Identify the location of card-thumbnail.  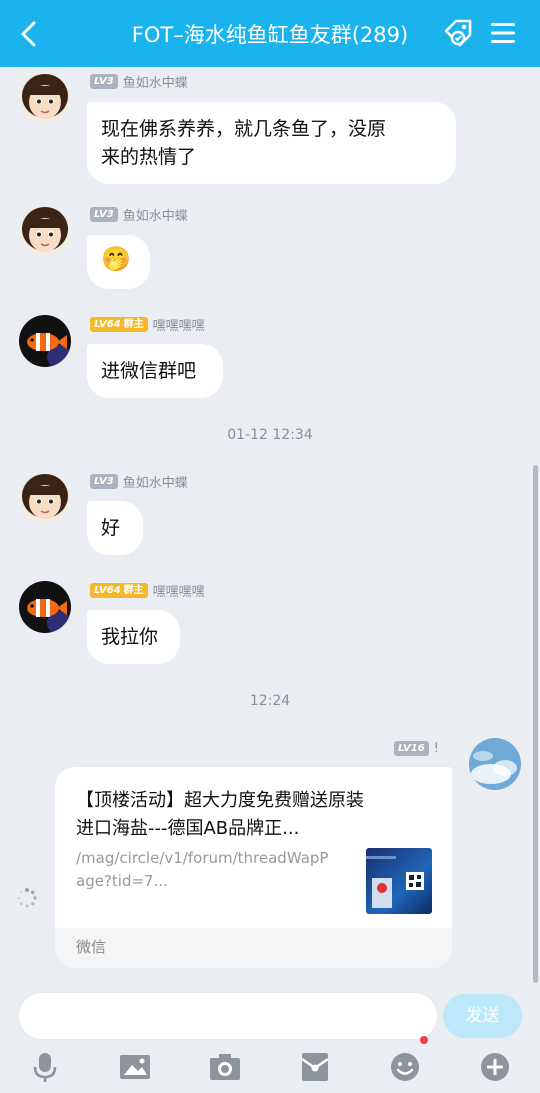
(399, 881).